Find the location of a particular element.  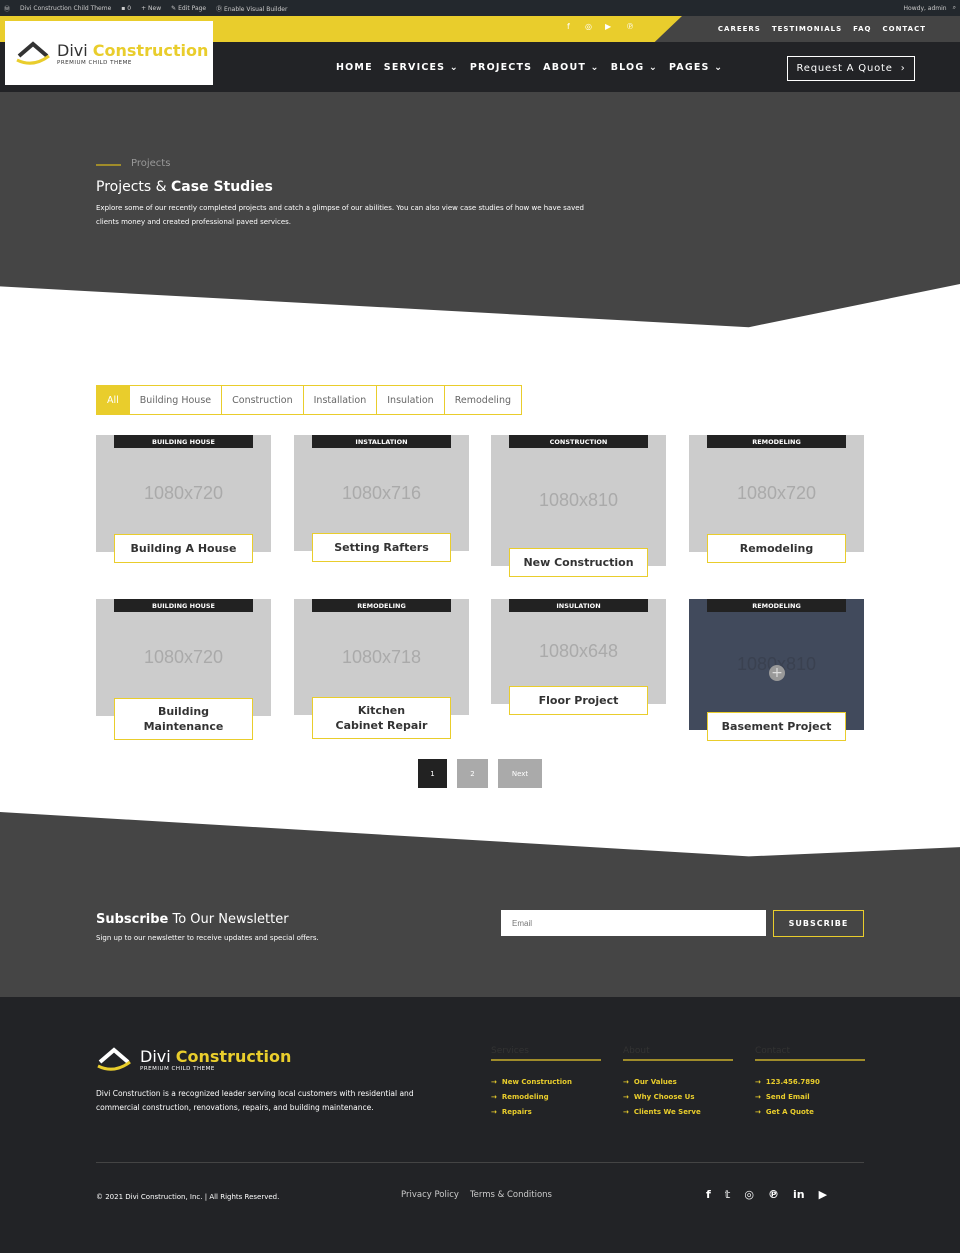

project-card: 1080x810 CONSTRUCTION New Construction is located at coordinates (578, 506).